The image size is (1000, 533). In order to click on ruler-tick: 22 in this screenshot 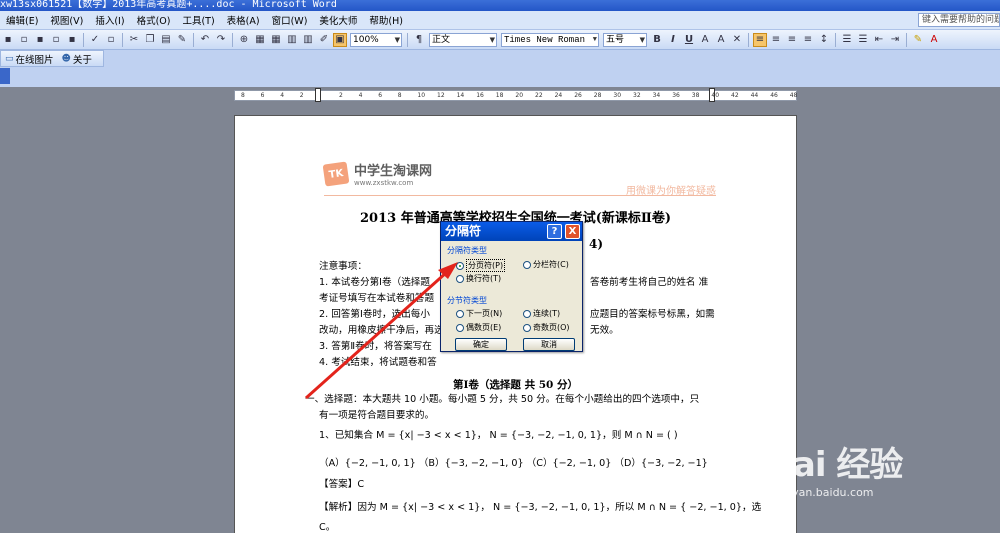, I will do `click(539, 95)`.